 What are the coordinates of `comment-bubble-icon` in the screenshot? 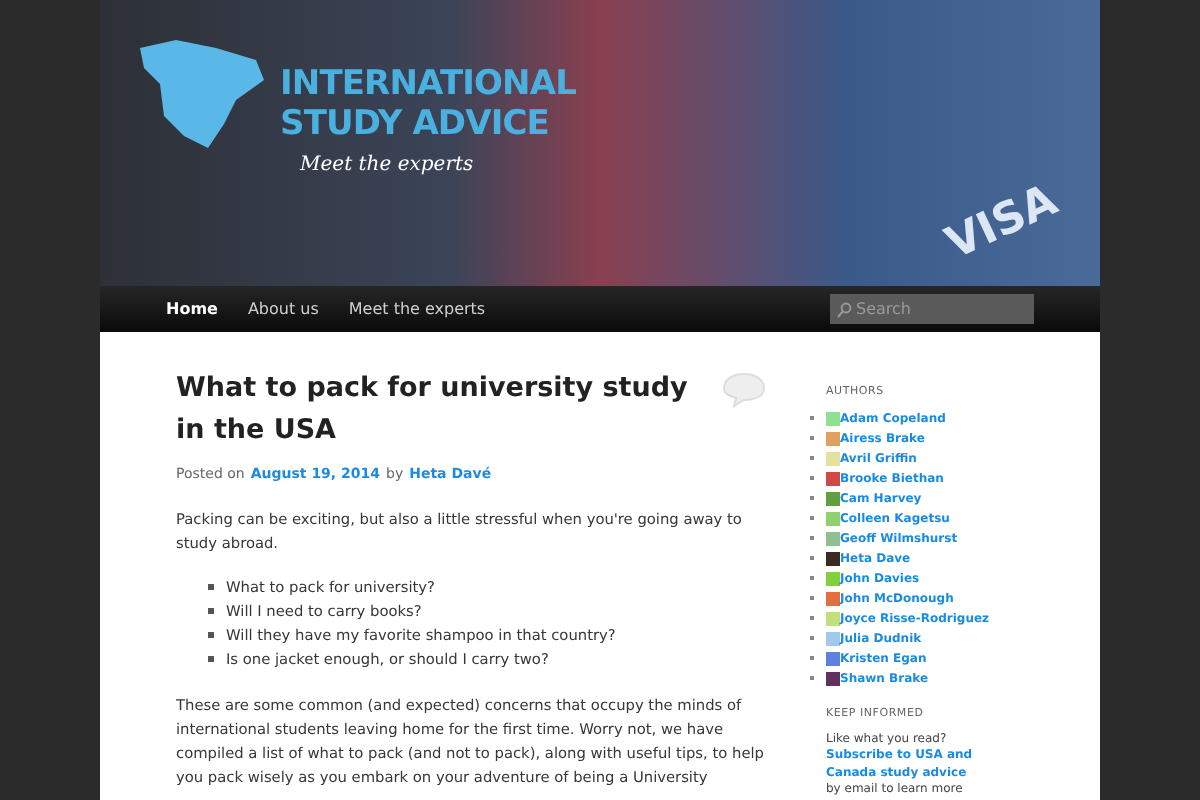 It's located at (744, 390).